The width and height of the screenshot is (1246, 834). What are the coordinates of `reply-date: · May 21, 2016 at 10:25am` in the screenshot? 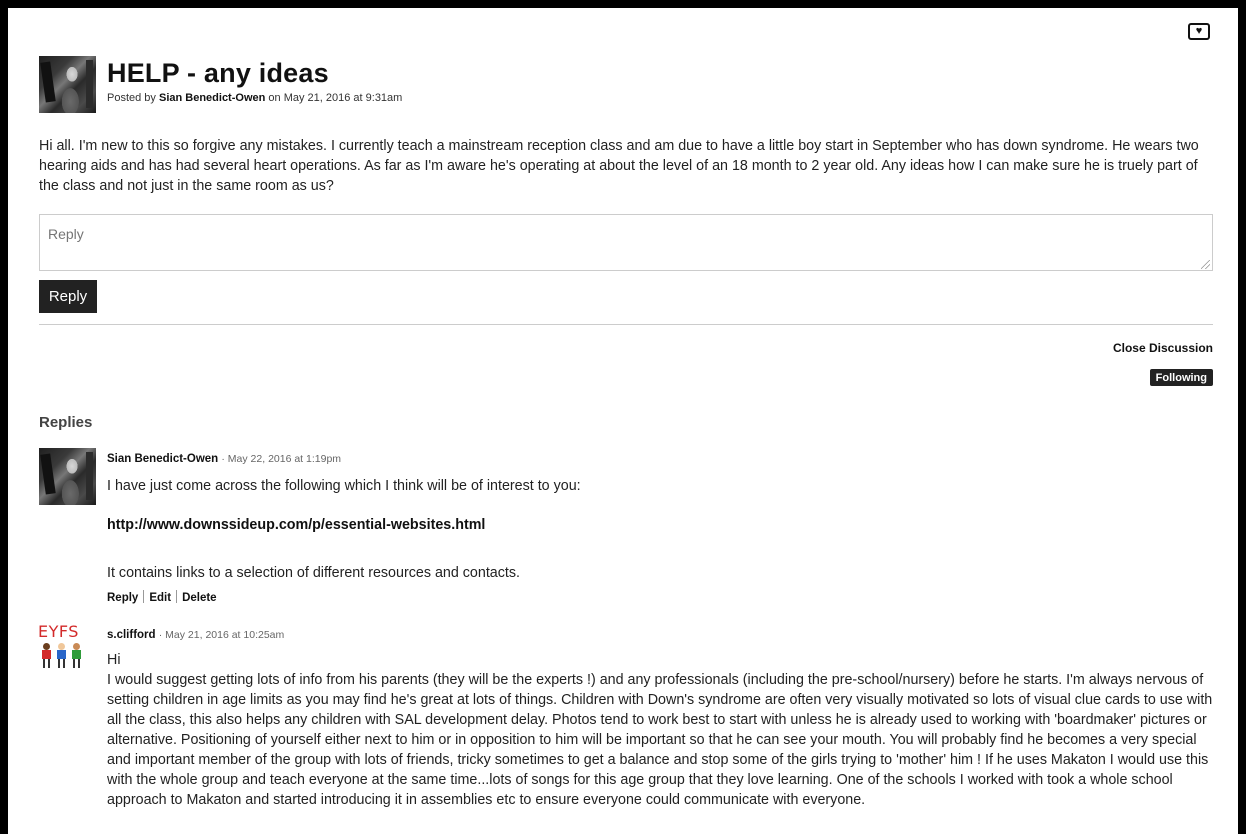 It's located at (221, 635).